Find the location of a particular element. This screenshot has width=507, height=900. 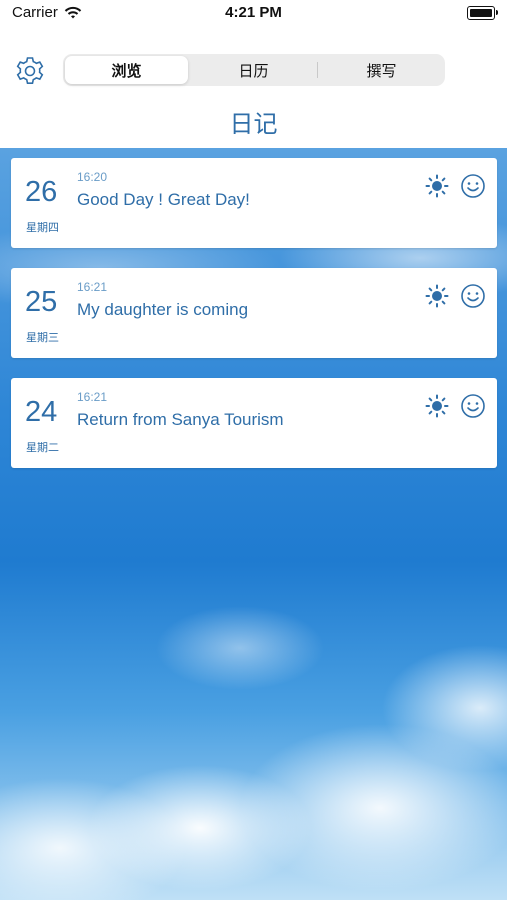

segmented-control: 浏览 日历 撰写 is located at coordinates (254, 70).